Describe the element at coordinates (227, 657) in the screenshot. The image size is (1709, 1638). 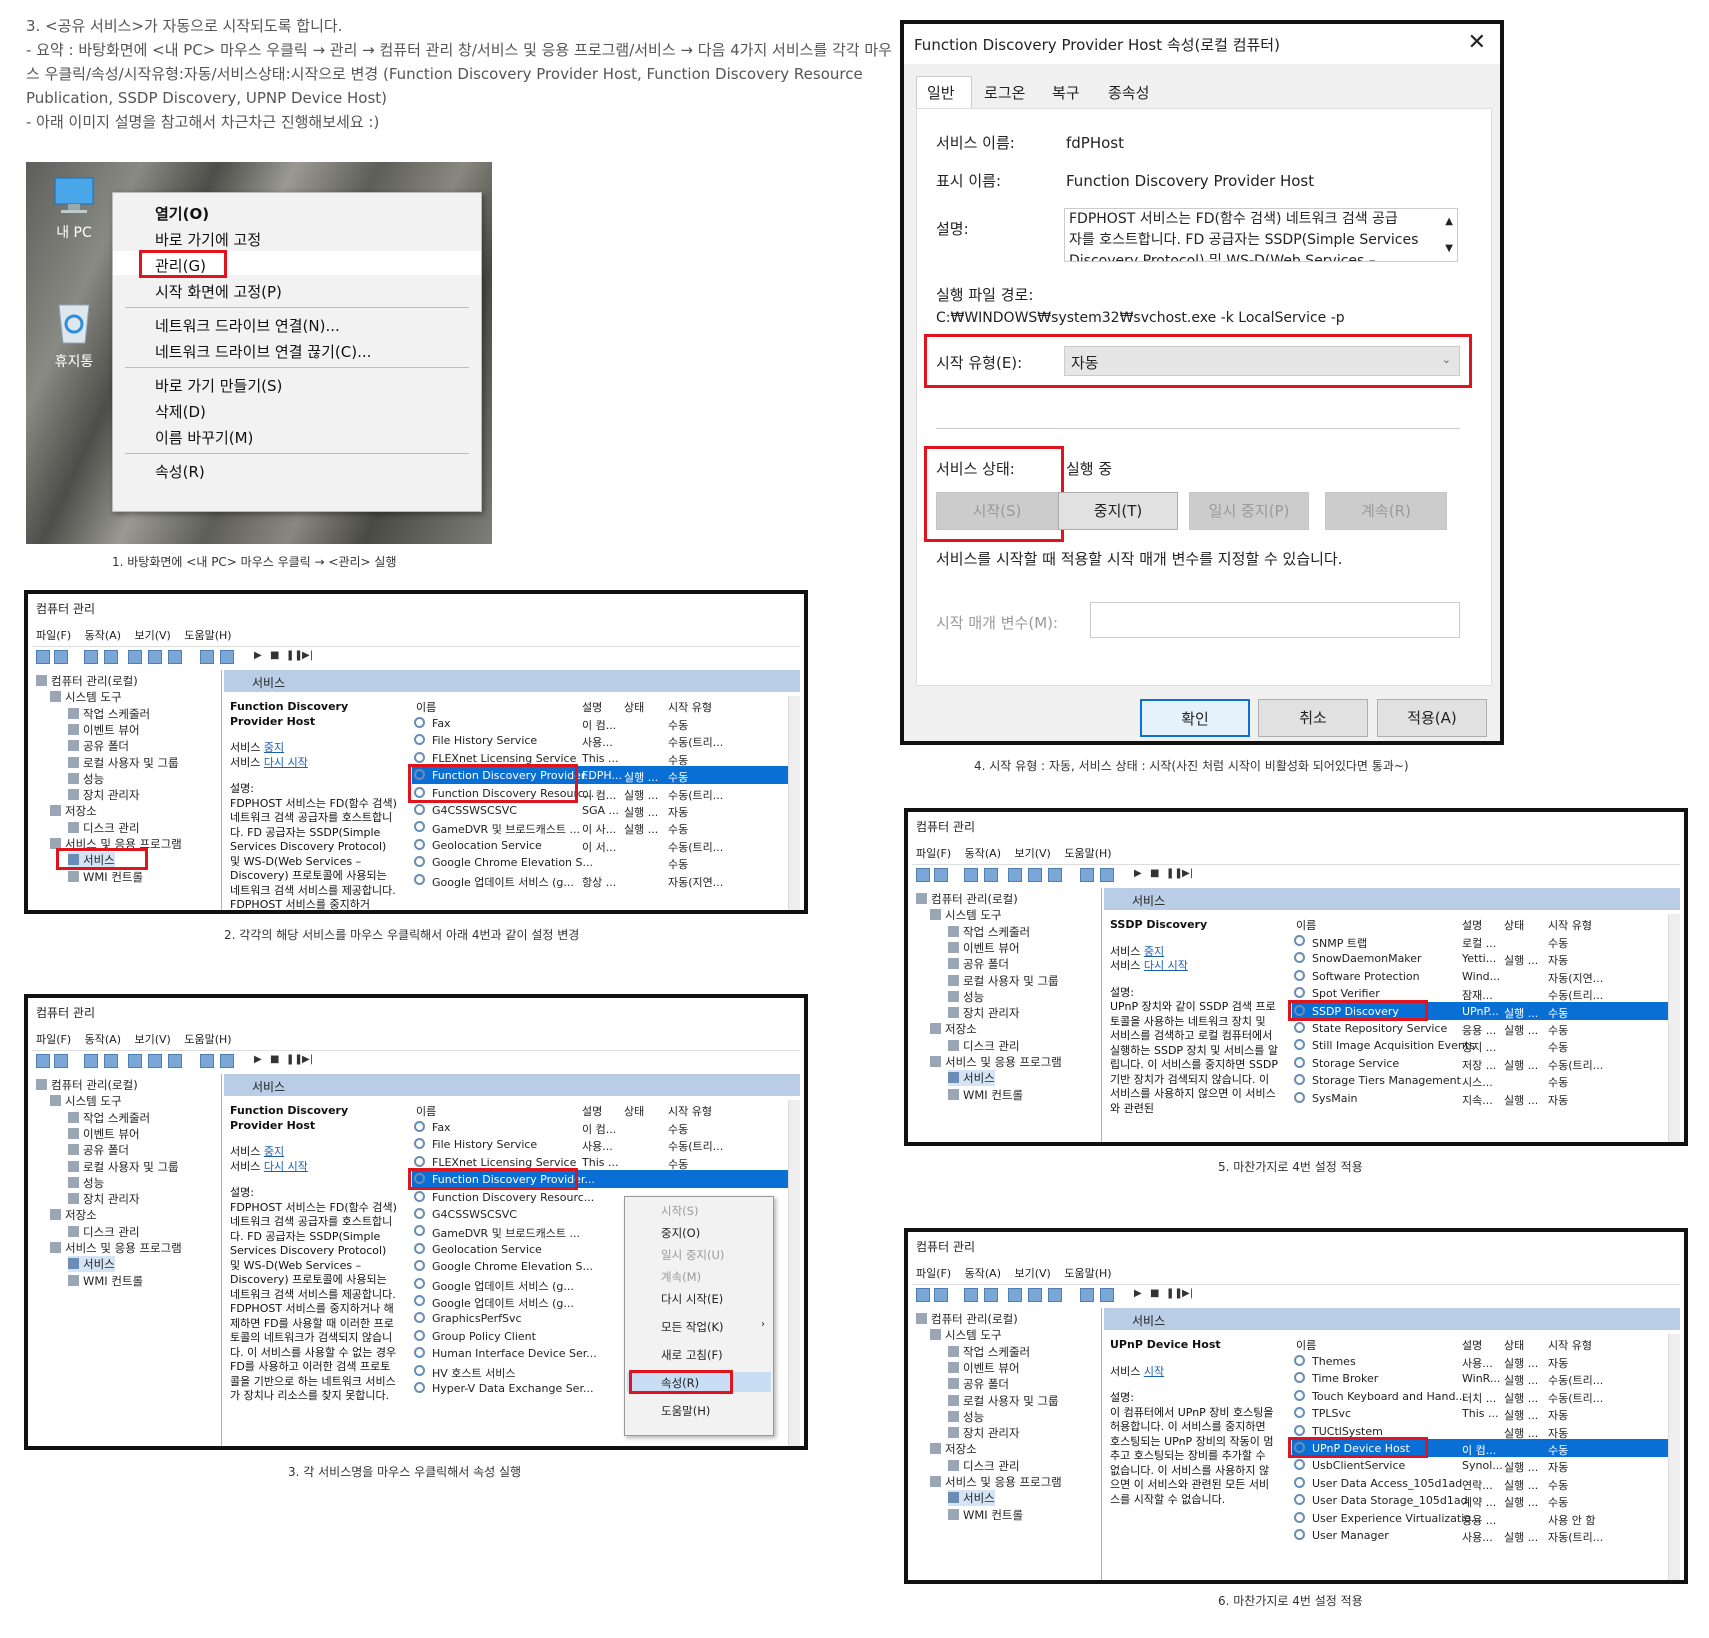
I see `view-icon` at that location.